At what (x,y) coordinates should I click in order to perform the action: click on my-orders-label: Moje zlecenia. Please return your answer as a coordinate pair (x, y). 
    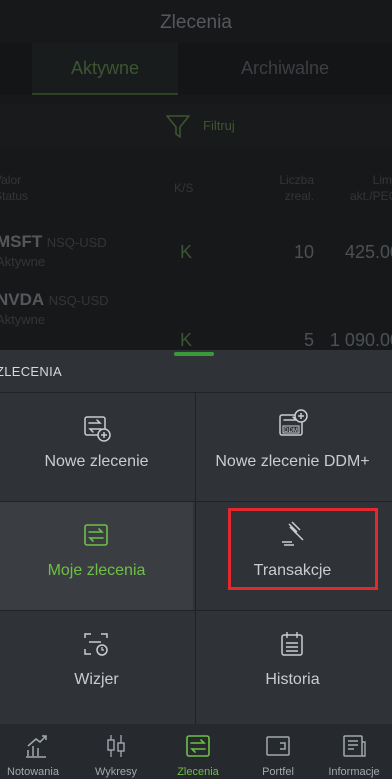
    Looking at the image, I should click on (96, 570).